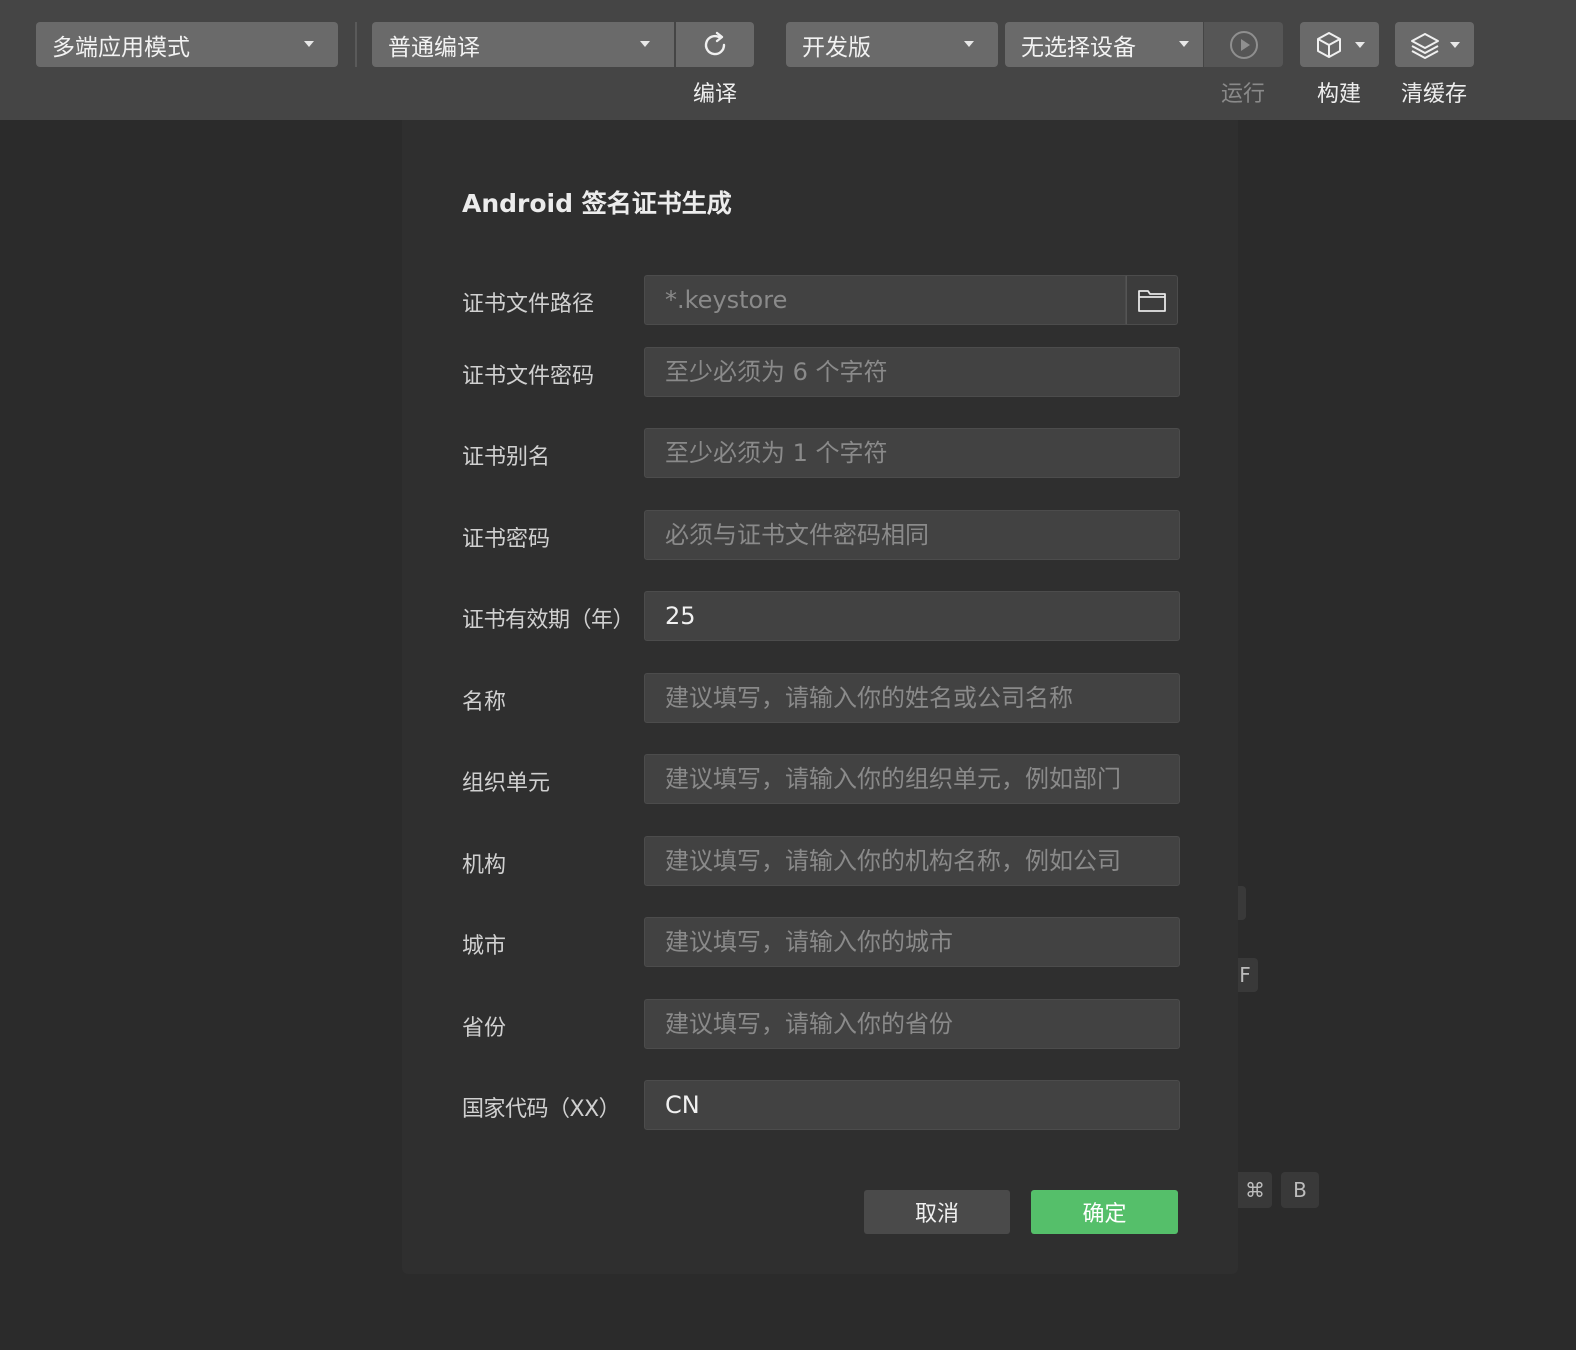 The image size is (1576, 1350). What do you see at coordinates (121, 47) in the screenshot?
I see `mode-select-value: 多端应用模式` at bounding box center [121, 47].